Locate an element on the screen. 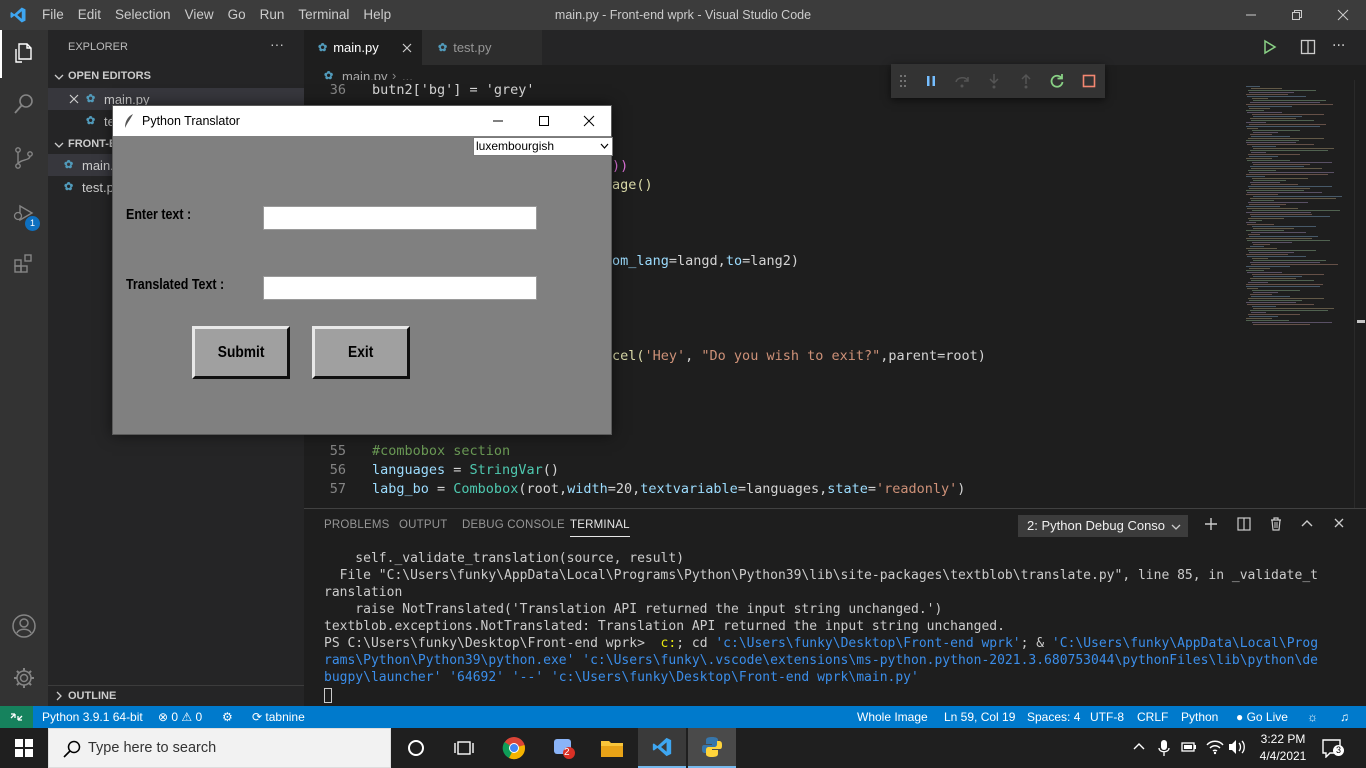 The width and height of the screenshot is (1366, 768). step-out-icon is located at coordinates (1026, 81).